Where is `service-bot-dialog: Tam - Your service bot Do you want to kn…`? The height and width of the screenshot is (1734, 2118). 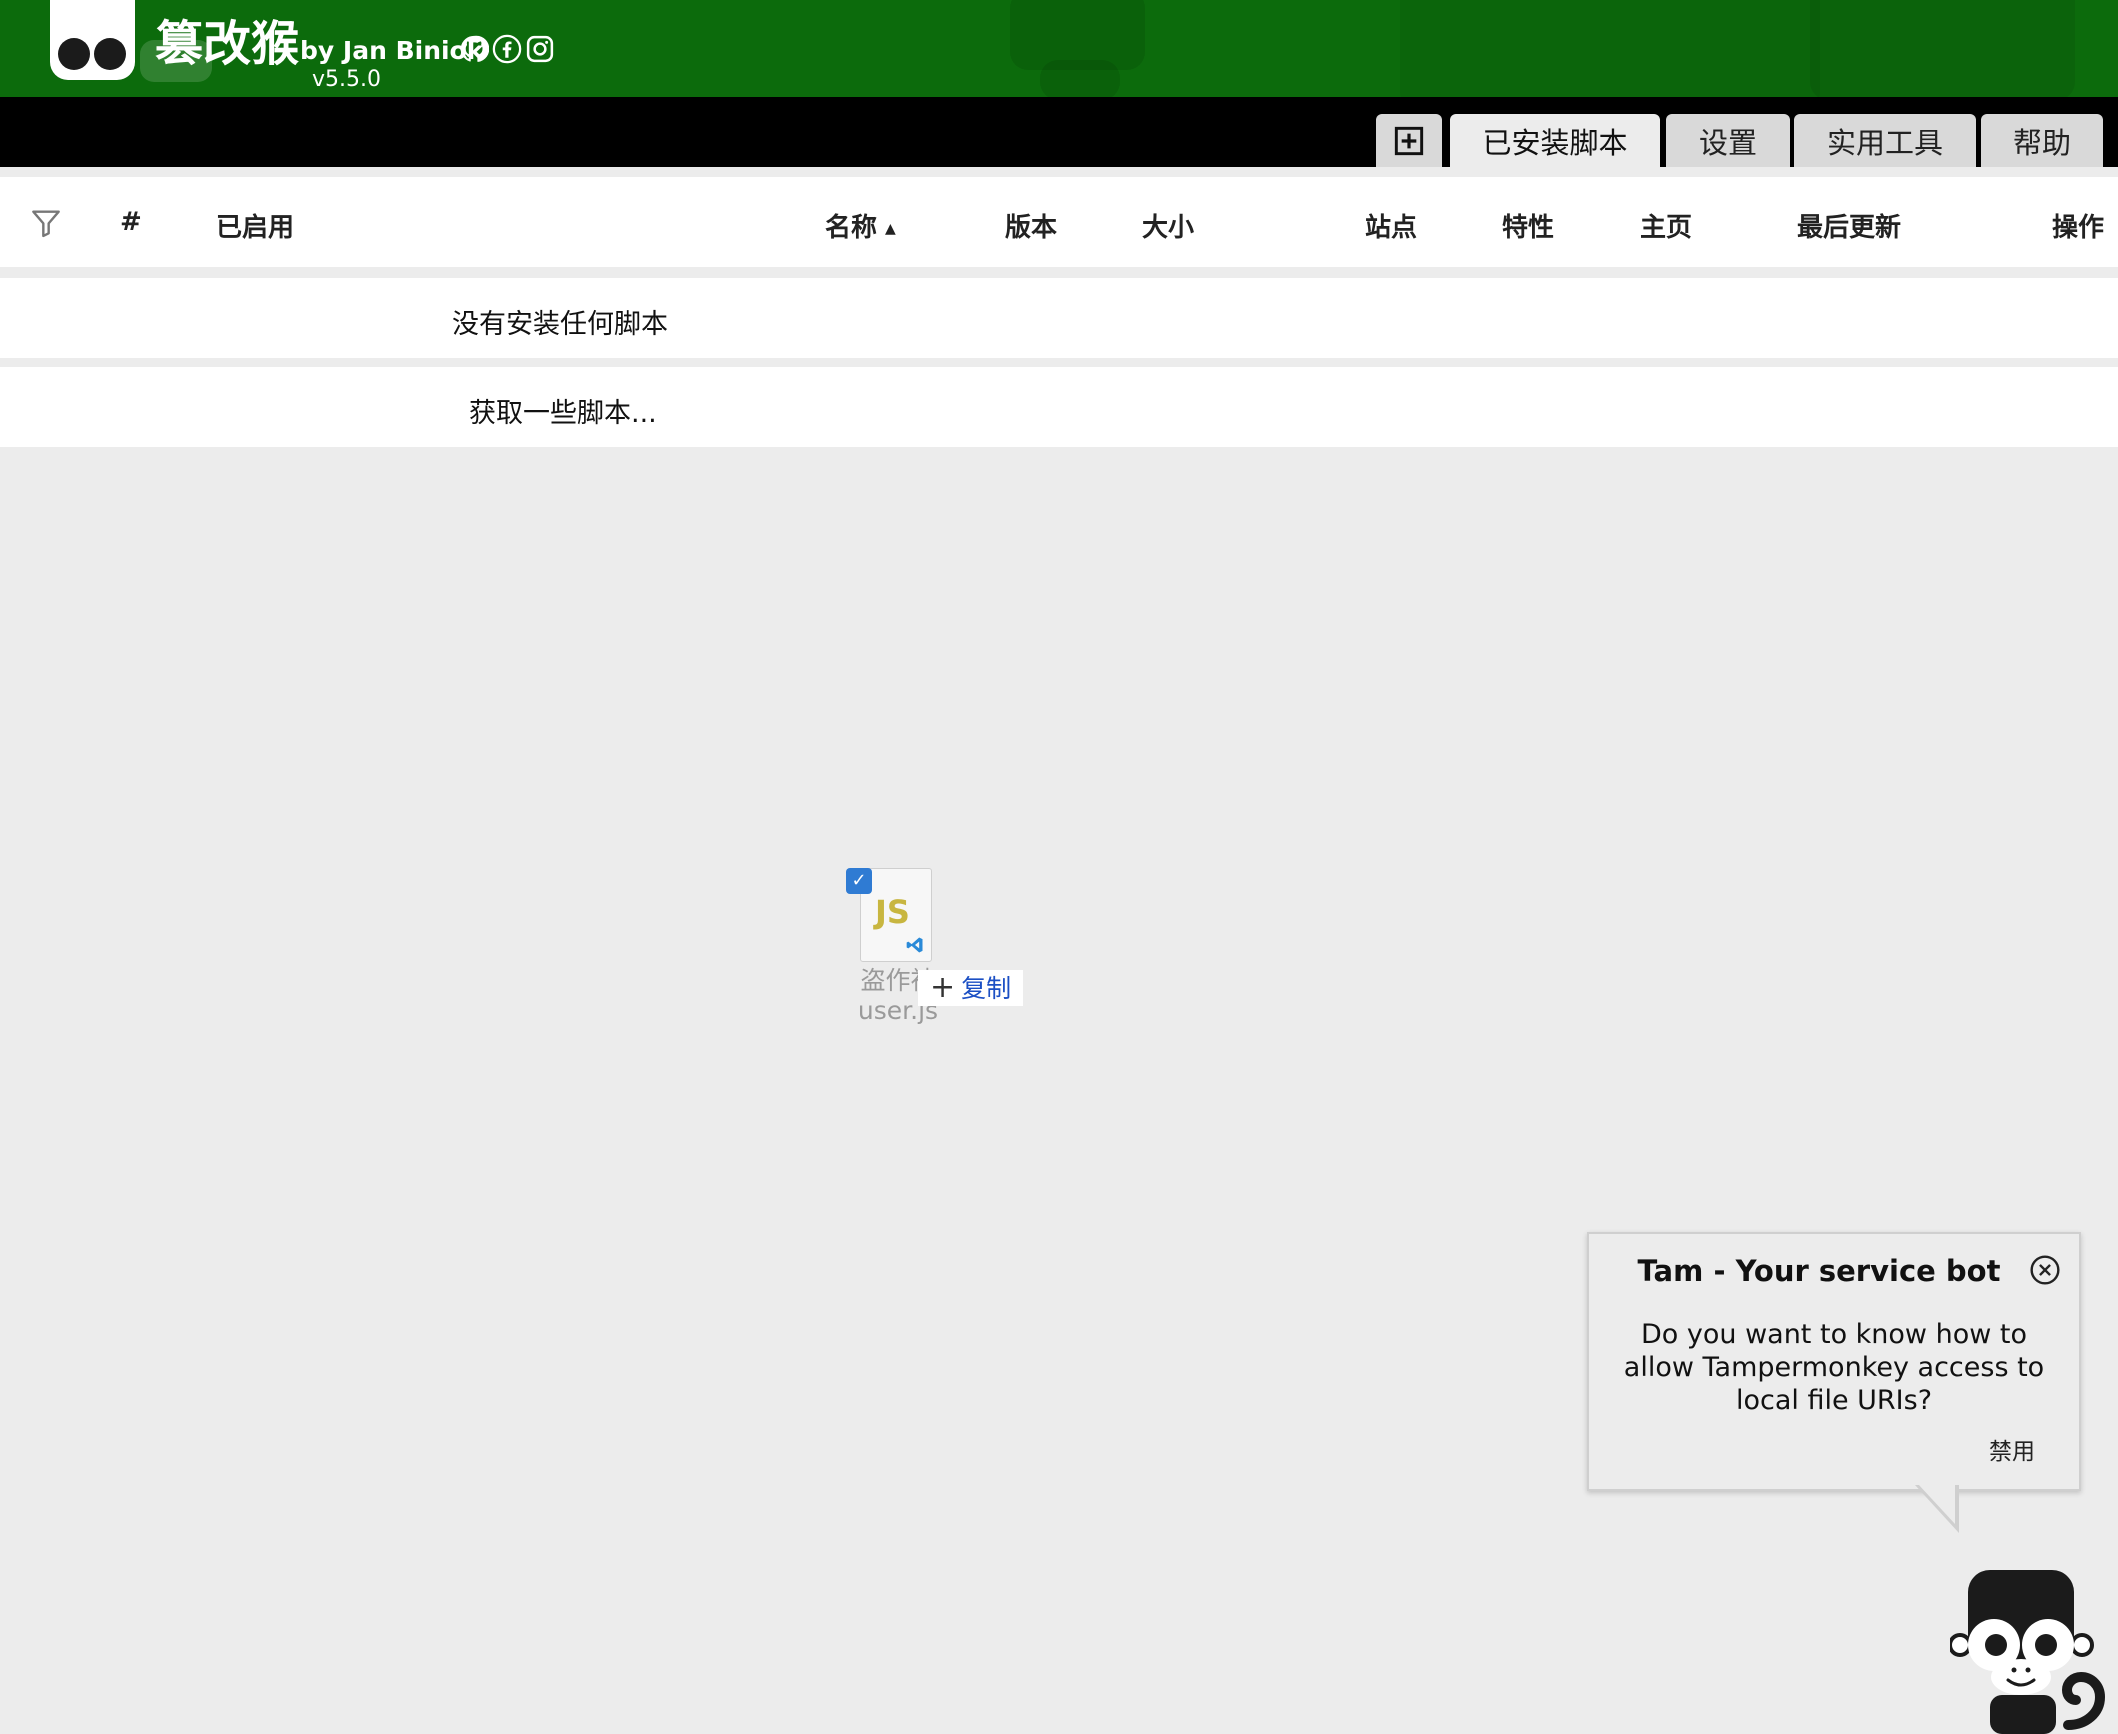 service-bot-dialog: Tam - Your service bot Do you want to kn… is located at coordinates (1834, 1361).